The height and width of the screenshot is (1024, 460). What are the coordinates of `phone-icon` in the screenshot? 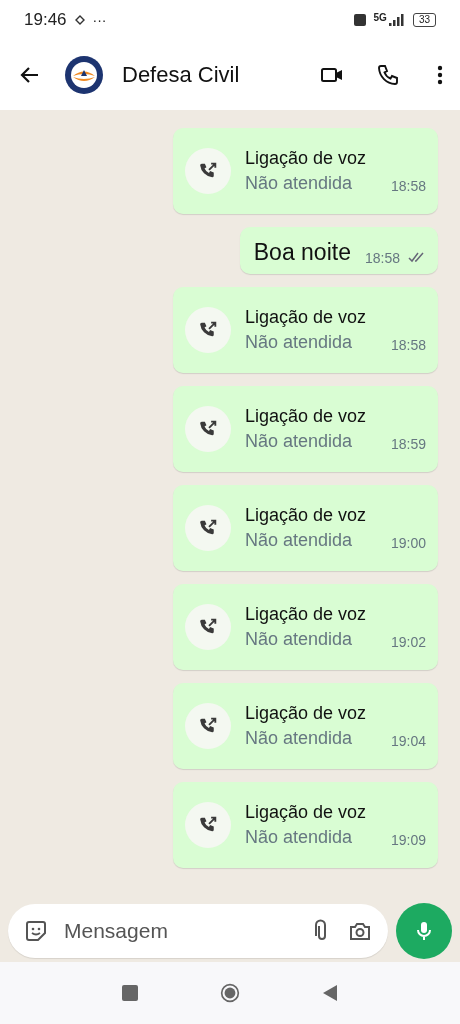 It's located at (388, 75).